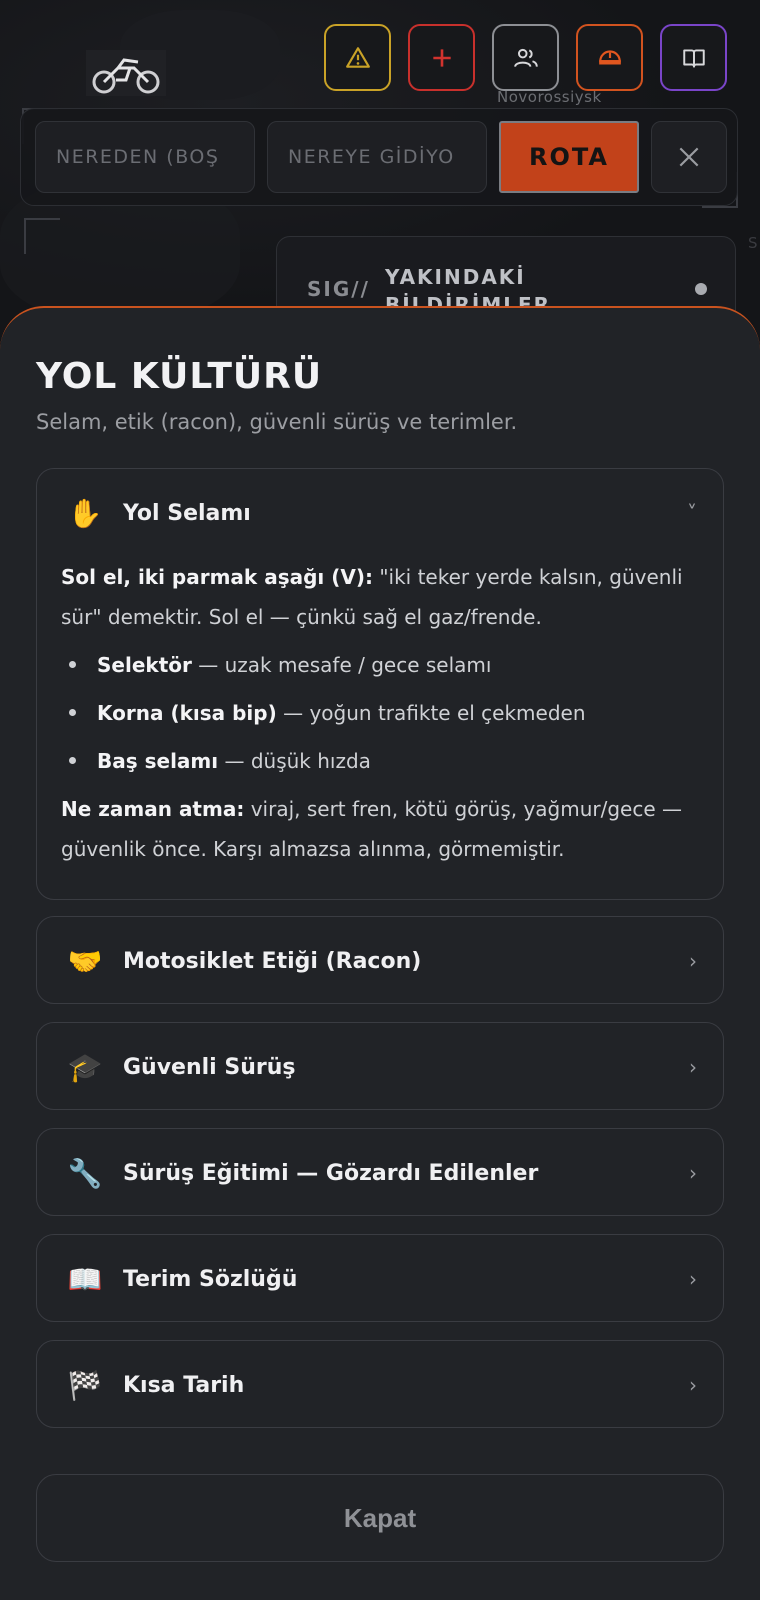 This screenshot has height=1600, width=760. I want to click on book-button, so click(693, 57).